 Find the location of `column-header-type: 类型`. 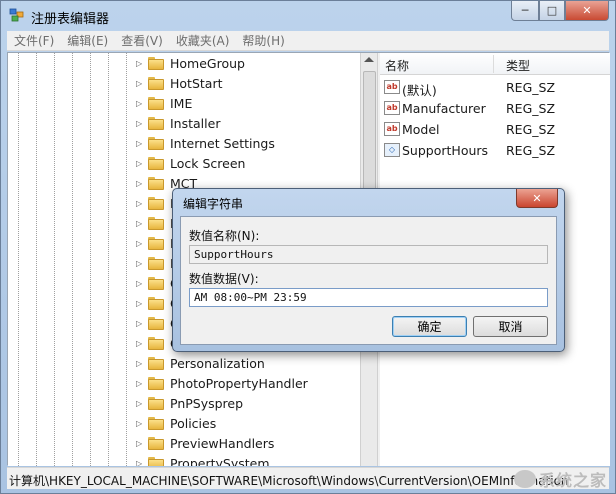

column-header-type: 类型 is located at coordinates (518, 65).